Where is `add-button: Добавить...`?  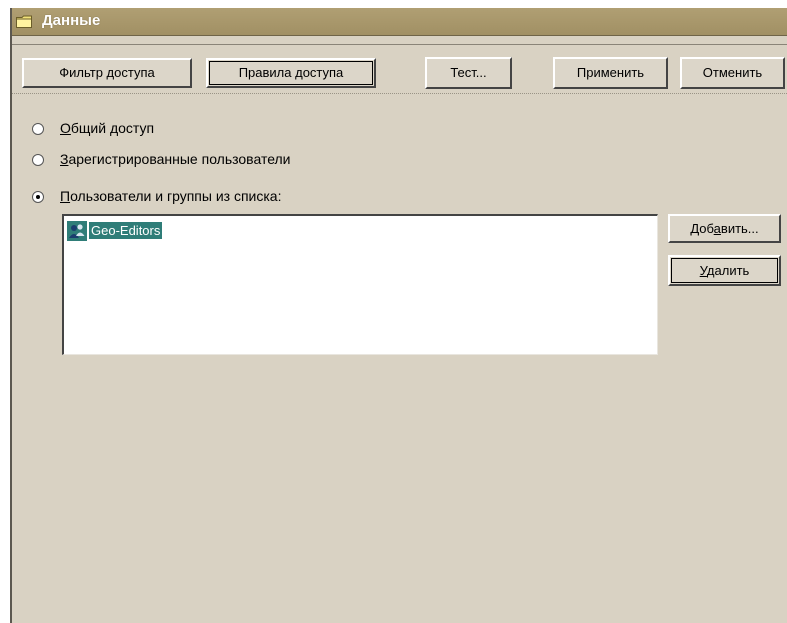 add-button: Добавить... is located at coordinates (724, 228).